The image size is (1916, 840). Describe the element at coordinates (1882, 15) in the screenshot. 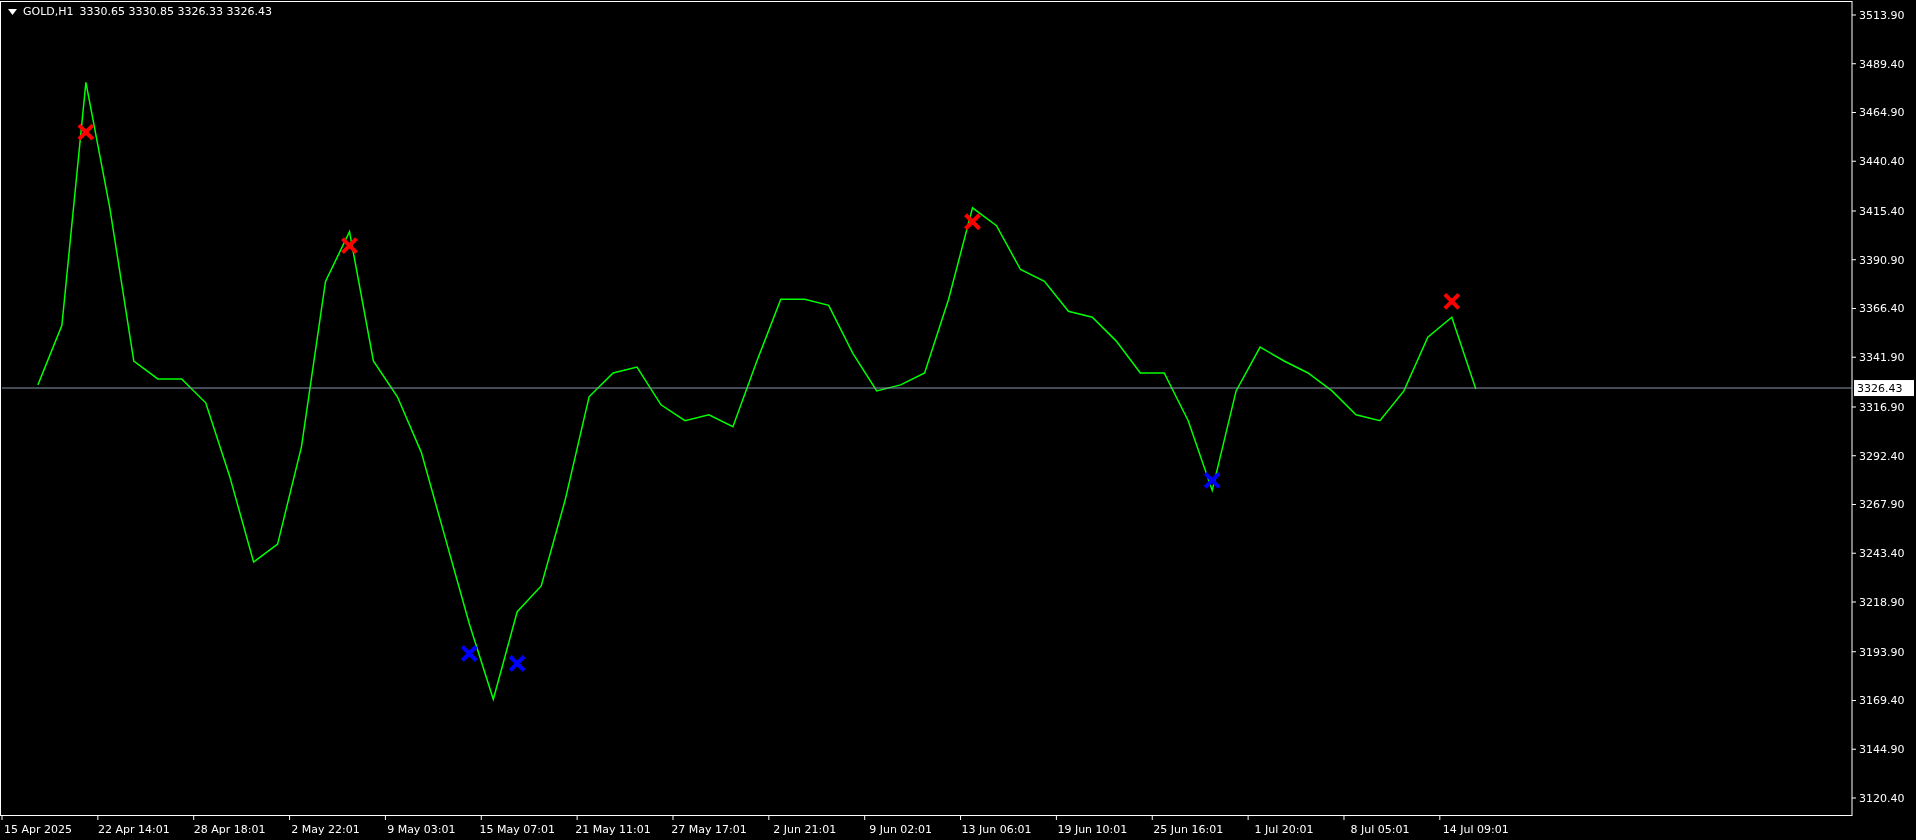

I see `price-label: 3513.90` at that location.